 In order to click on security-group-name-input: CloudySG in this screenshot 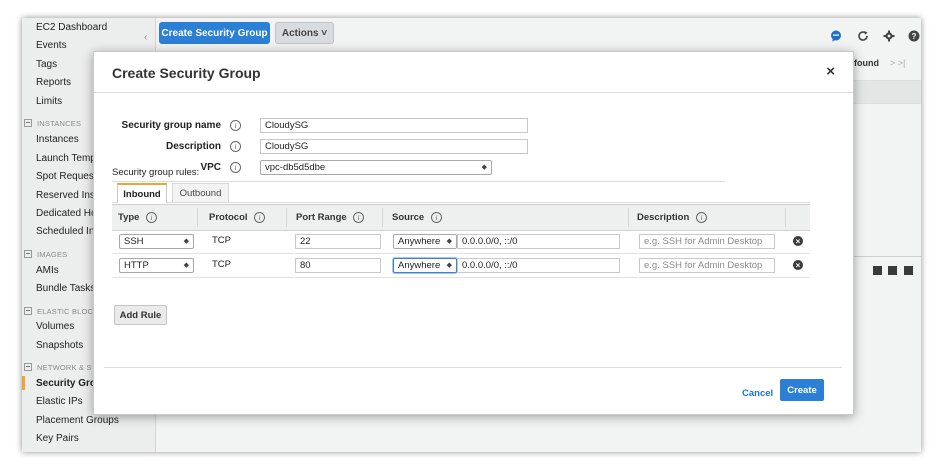, I will do `click(394, 125)`.